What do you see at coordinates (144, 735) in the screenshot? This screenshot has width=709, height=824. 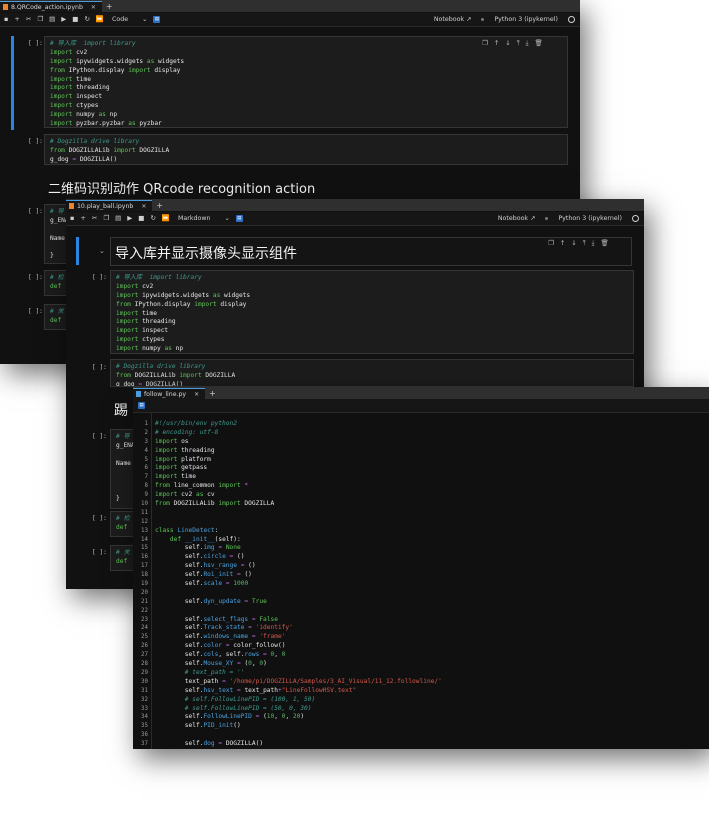 I see `line-number: 36` at bounding box center [144, 735].